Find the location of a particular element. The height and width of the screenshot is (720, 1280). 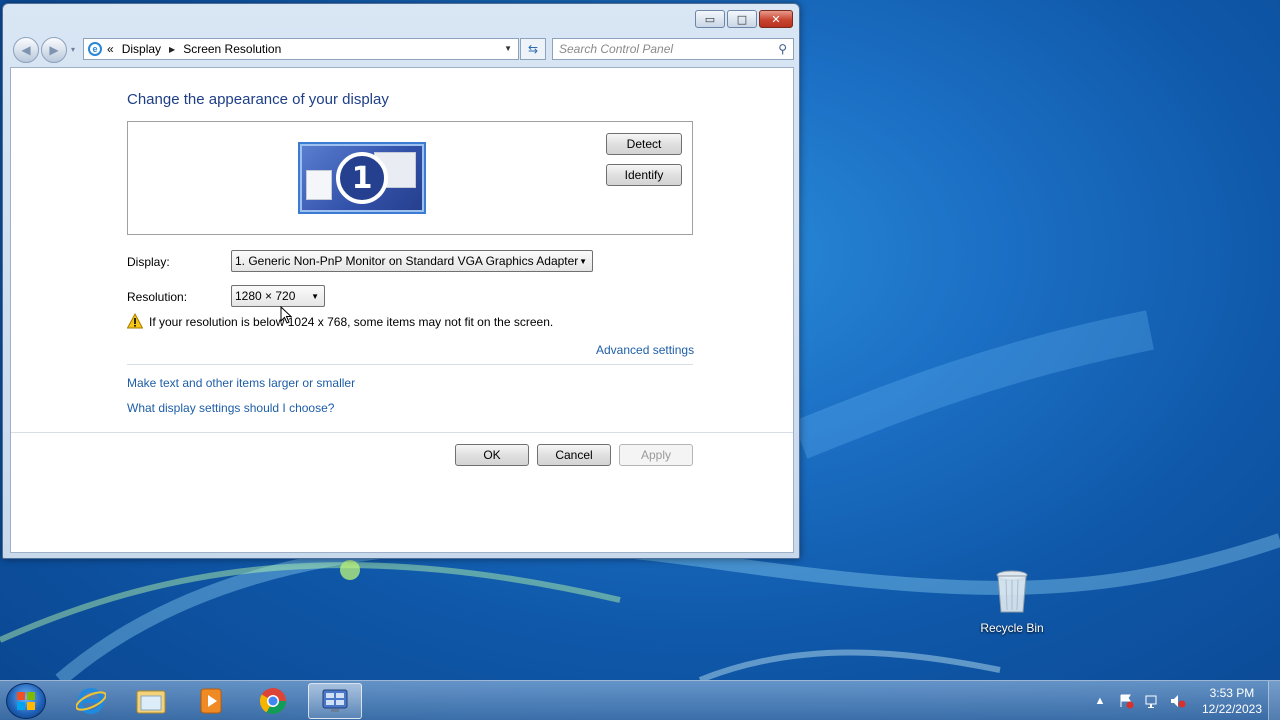

search-placeholder: Search Control Panel is located at coordinates (616, 49).